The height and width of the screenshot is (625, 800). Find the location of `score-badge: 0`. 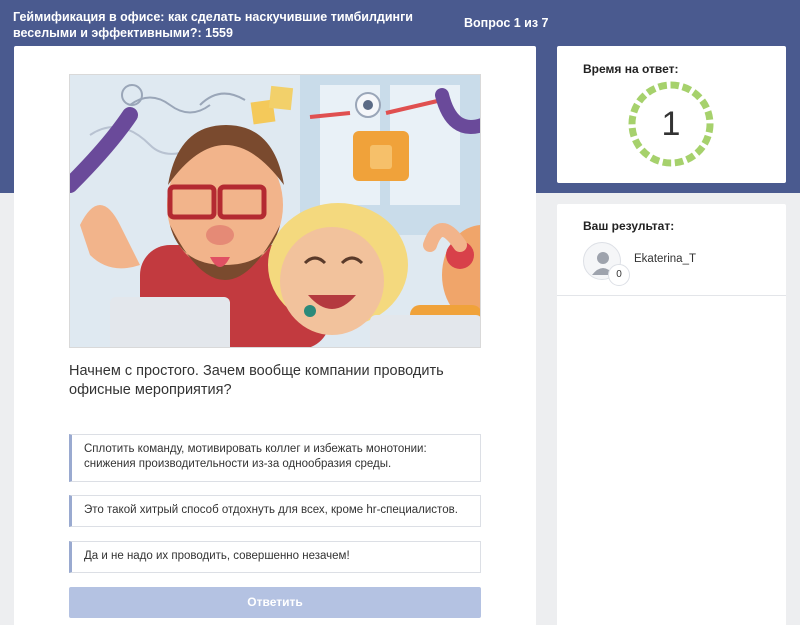

score-badge: 0 is located at coordinates (619, 275).